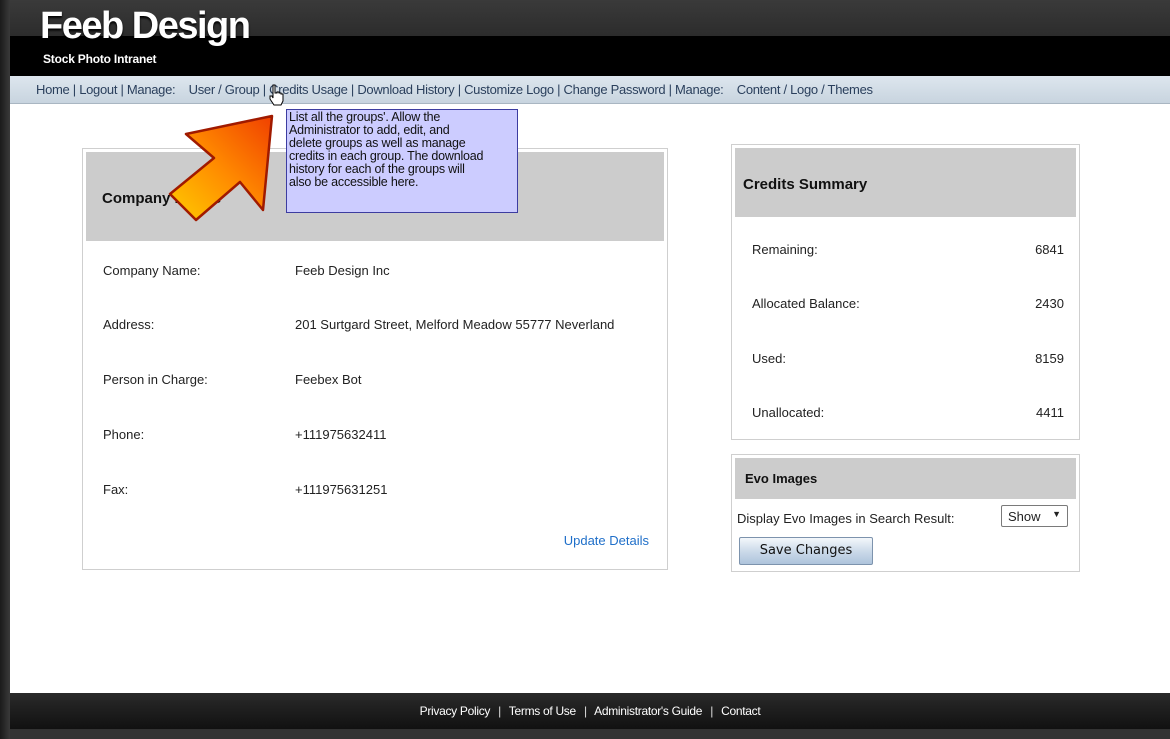  I want to click on hand-pointer-icon, so click(276, 95).